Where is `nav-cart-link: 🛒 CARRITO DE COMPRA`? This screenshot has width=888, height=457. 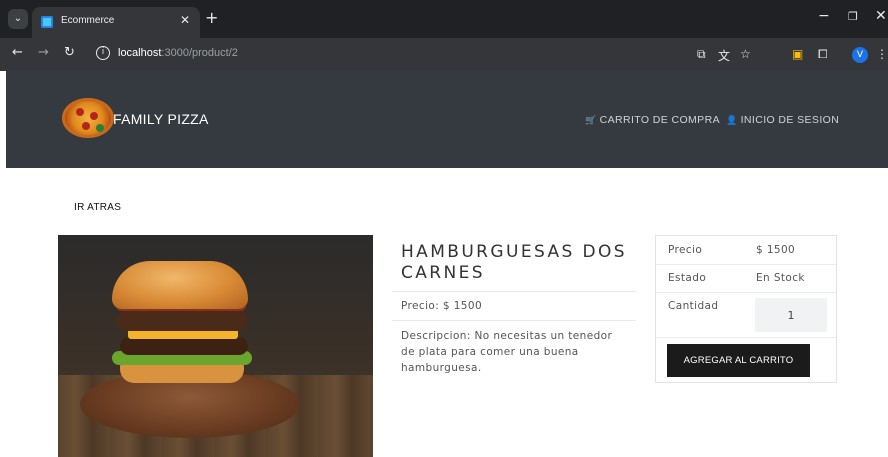
nav-cart-link: 🛒 CARRITO DE COMPRA is located at coordinates (652, 120).